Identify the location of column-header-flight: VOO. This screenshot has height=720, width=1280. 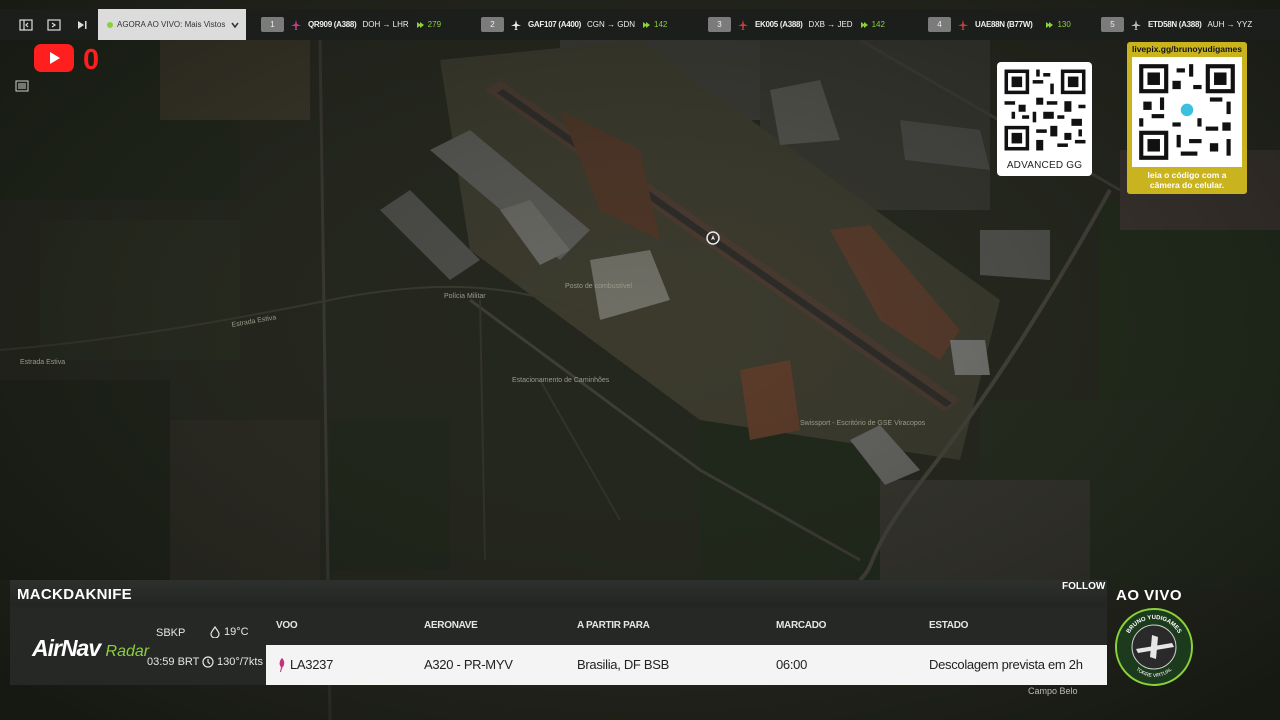
(287, 625).